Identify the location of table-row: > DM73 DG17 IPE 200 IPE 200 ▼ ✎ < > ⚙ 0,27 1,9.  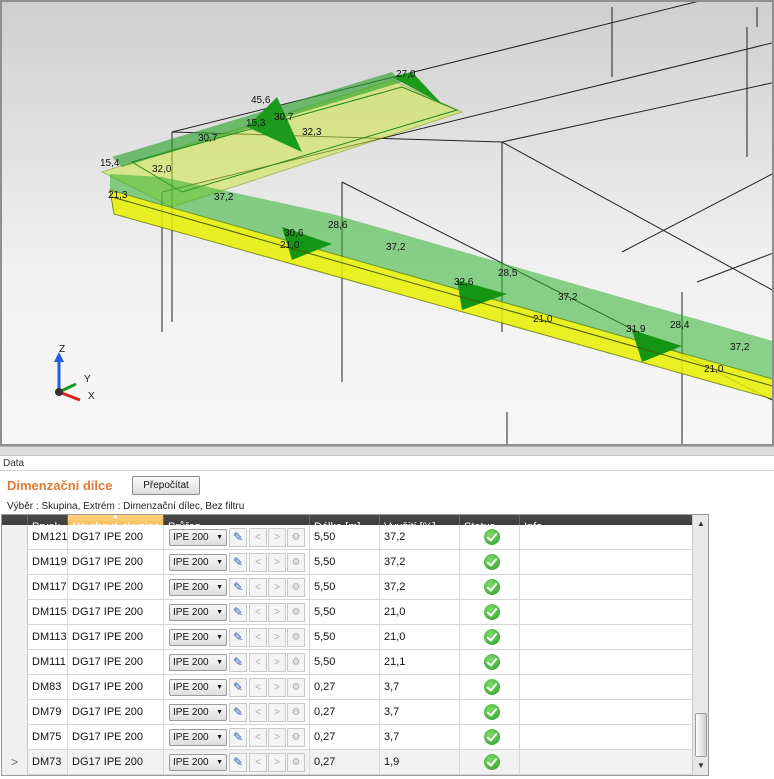
(347, 762).